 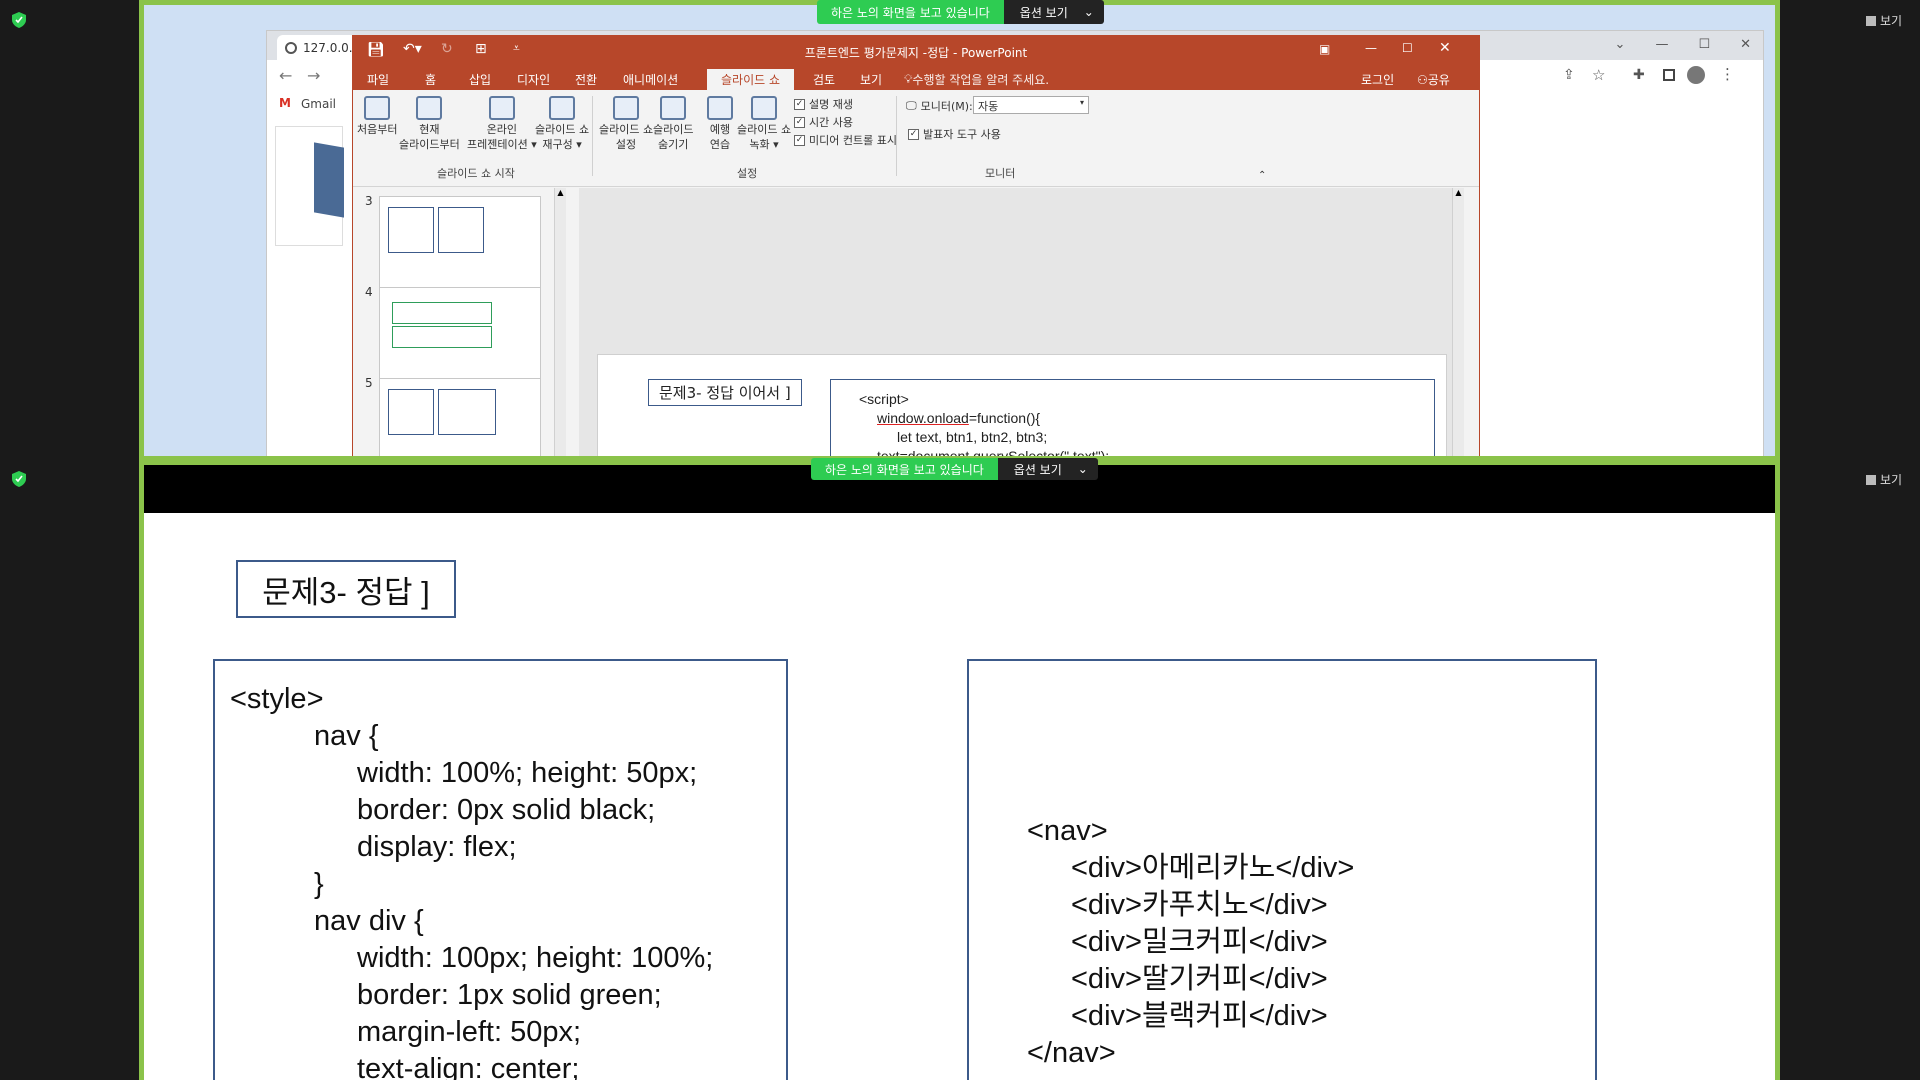 I want to click on code-line: <div>카푸치노</div>, so click(x=1199, y=905).